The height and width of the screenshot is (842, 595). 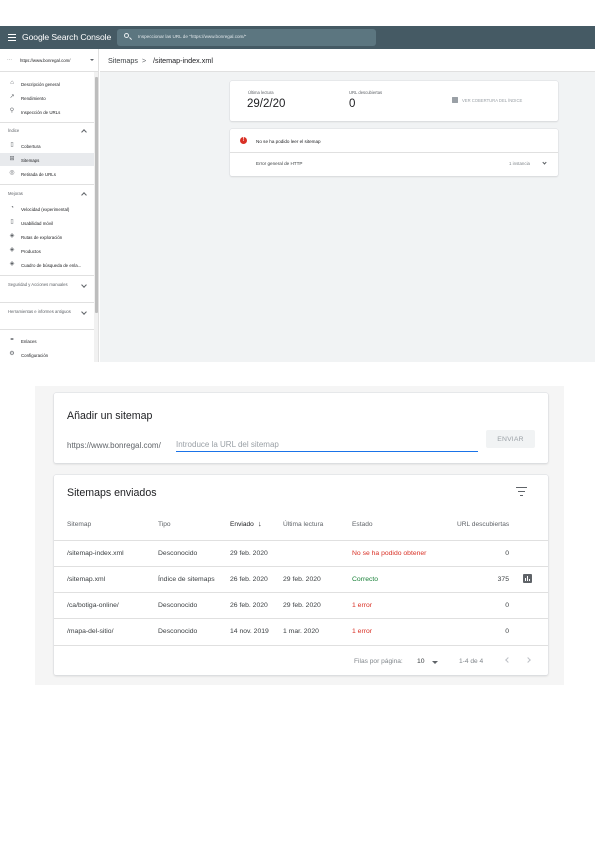 What do you see at coordinates (66, 37) in the screenshot?
I see `app-title: Google Search Console` at bounding box center [66, 37].